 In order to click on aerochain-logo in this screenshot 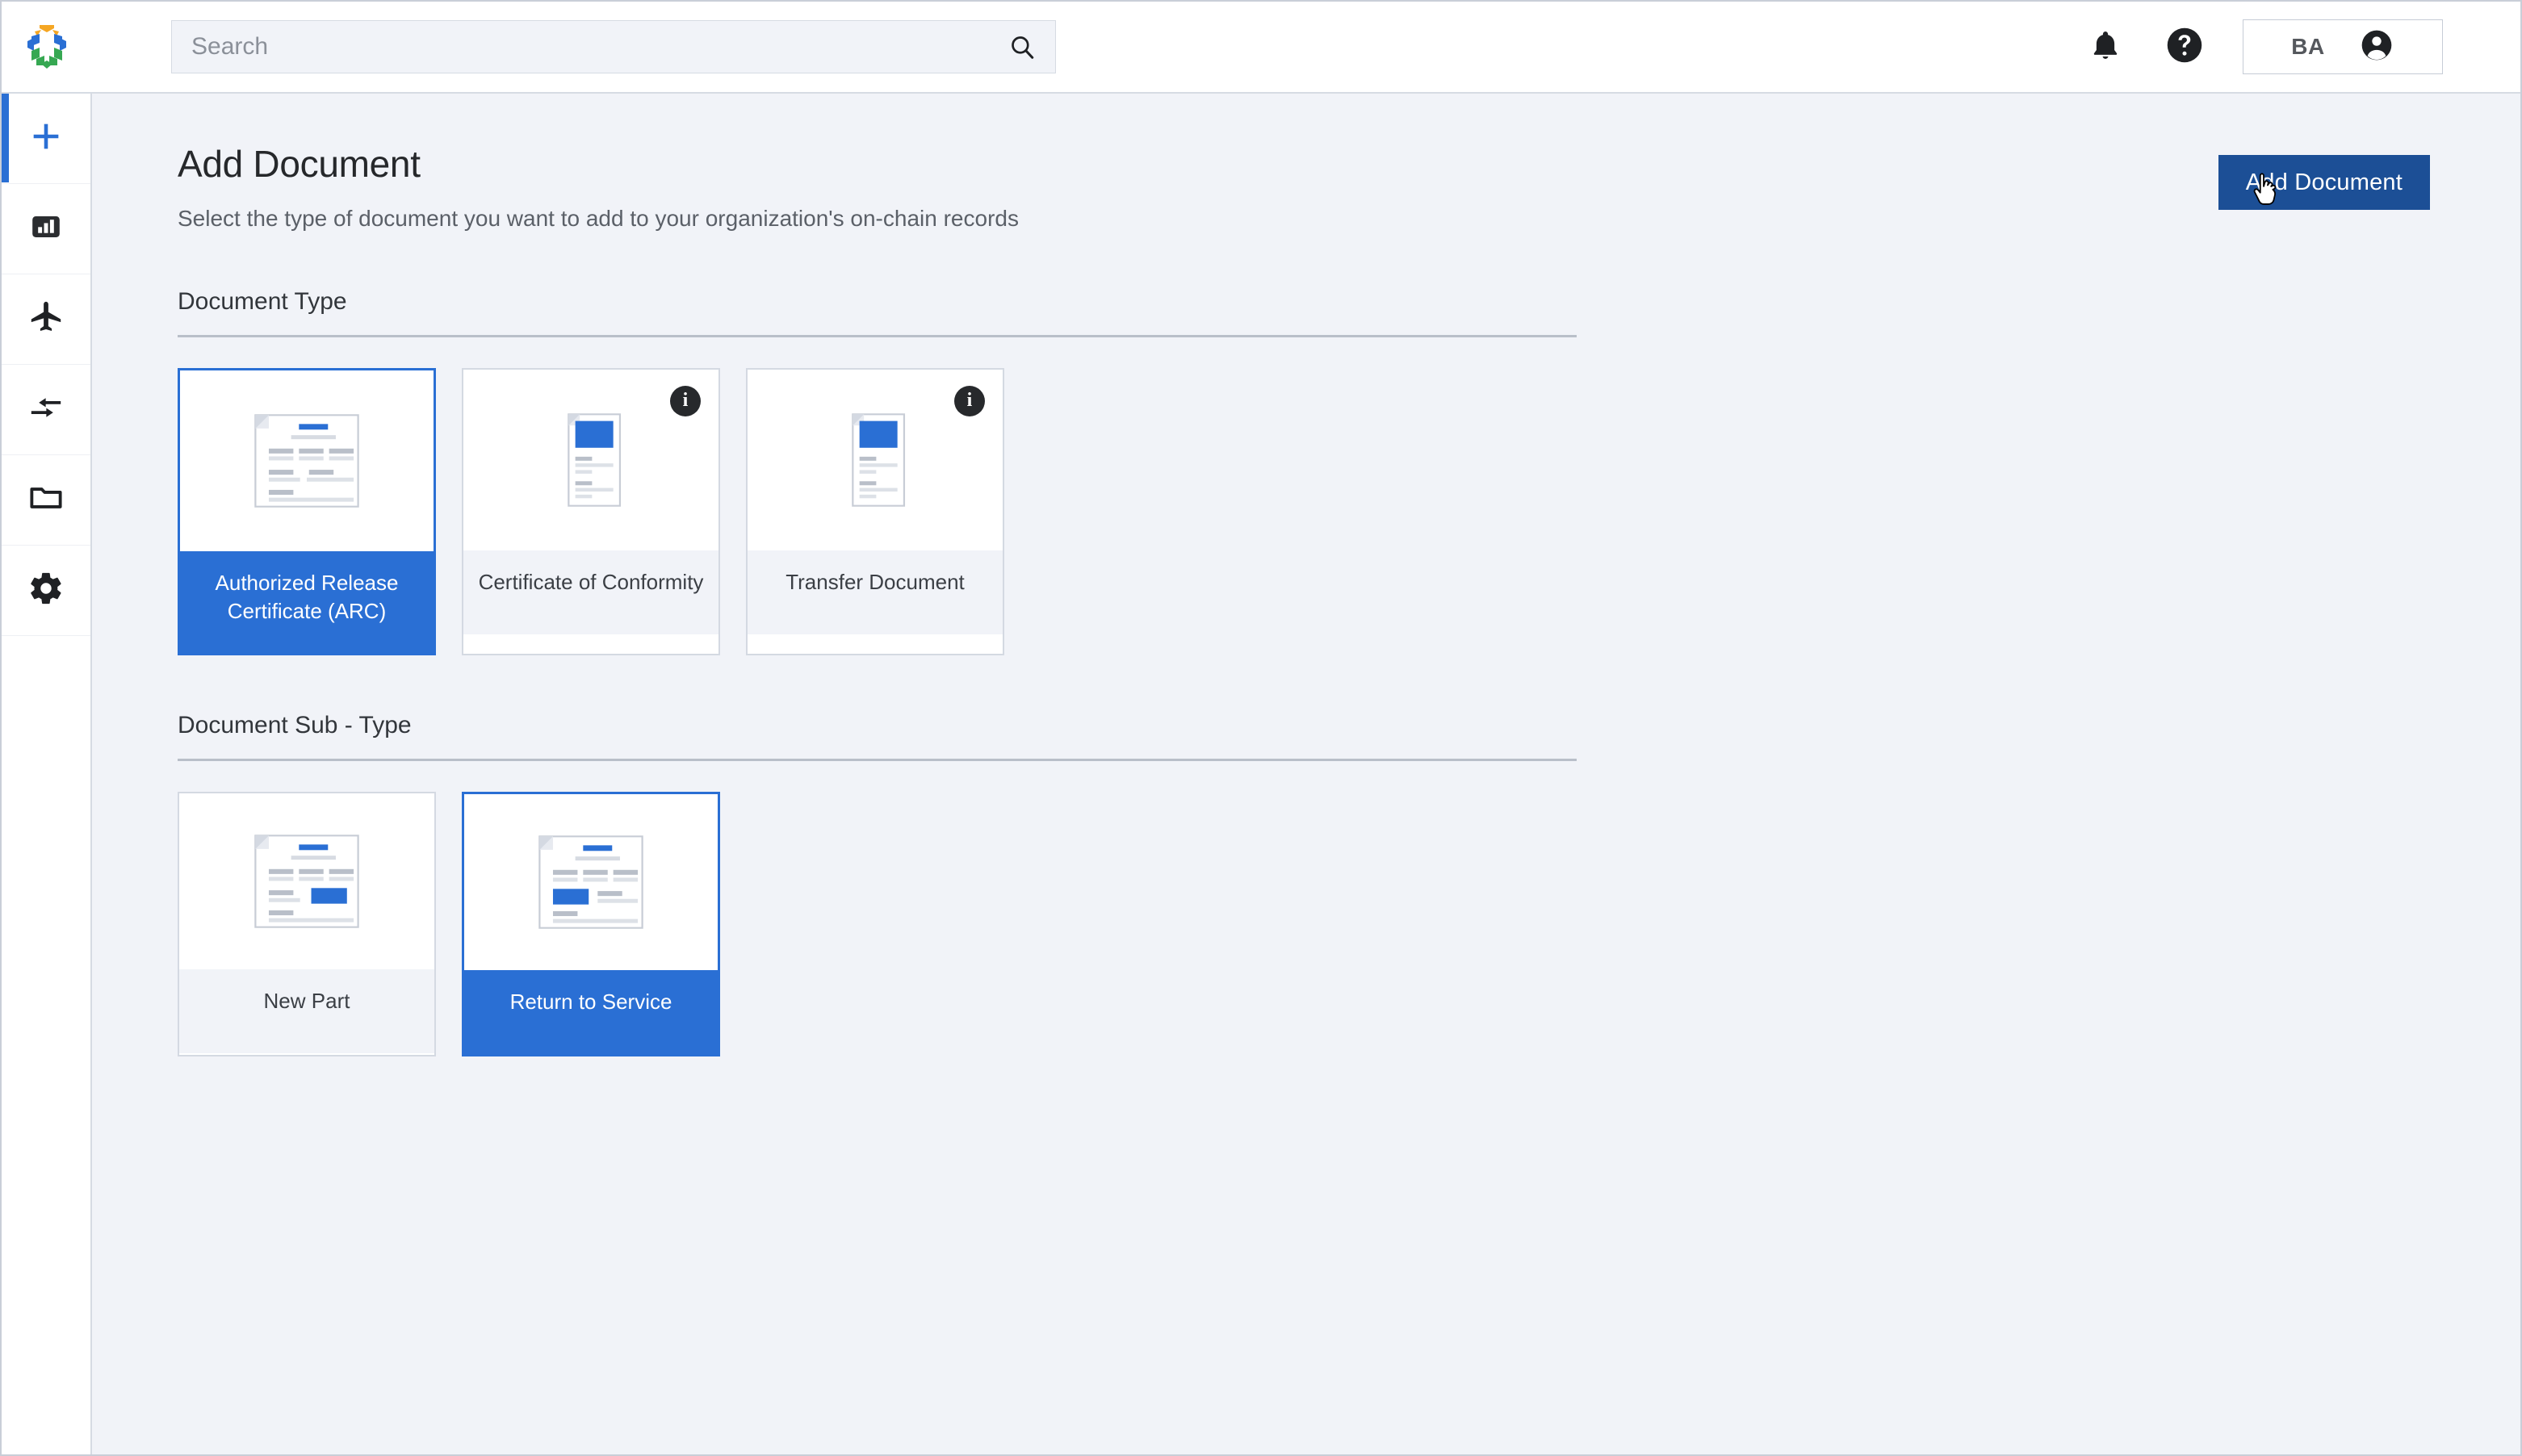, I will do `click(46, 47)`.